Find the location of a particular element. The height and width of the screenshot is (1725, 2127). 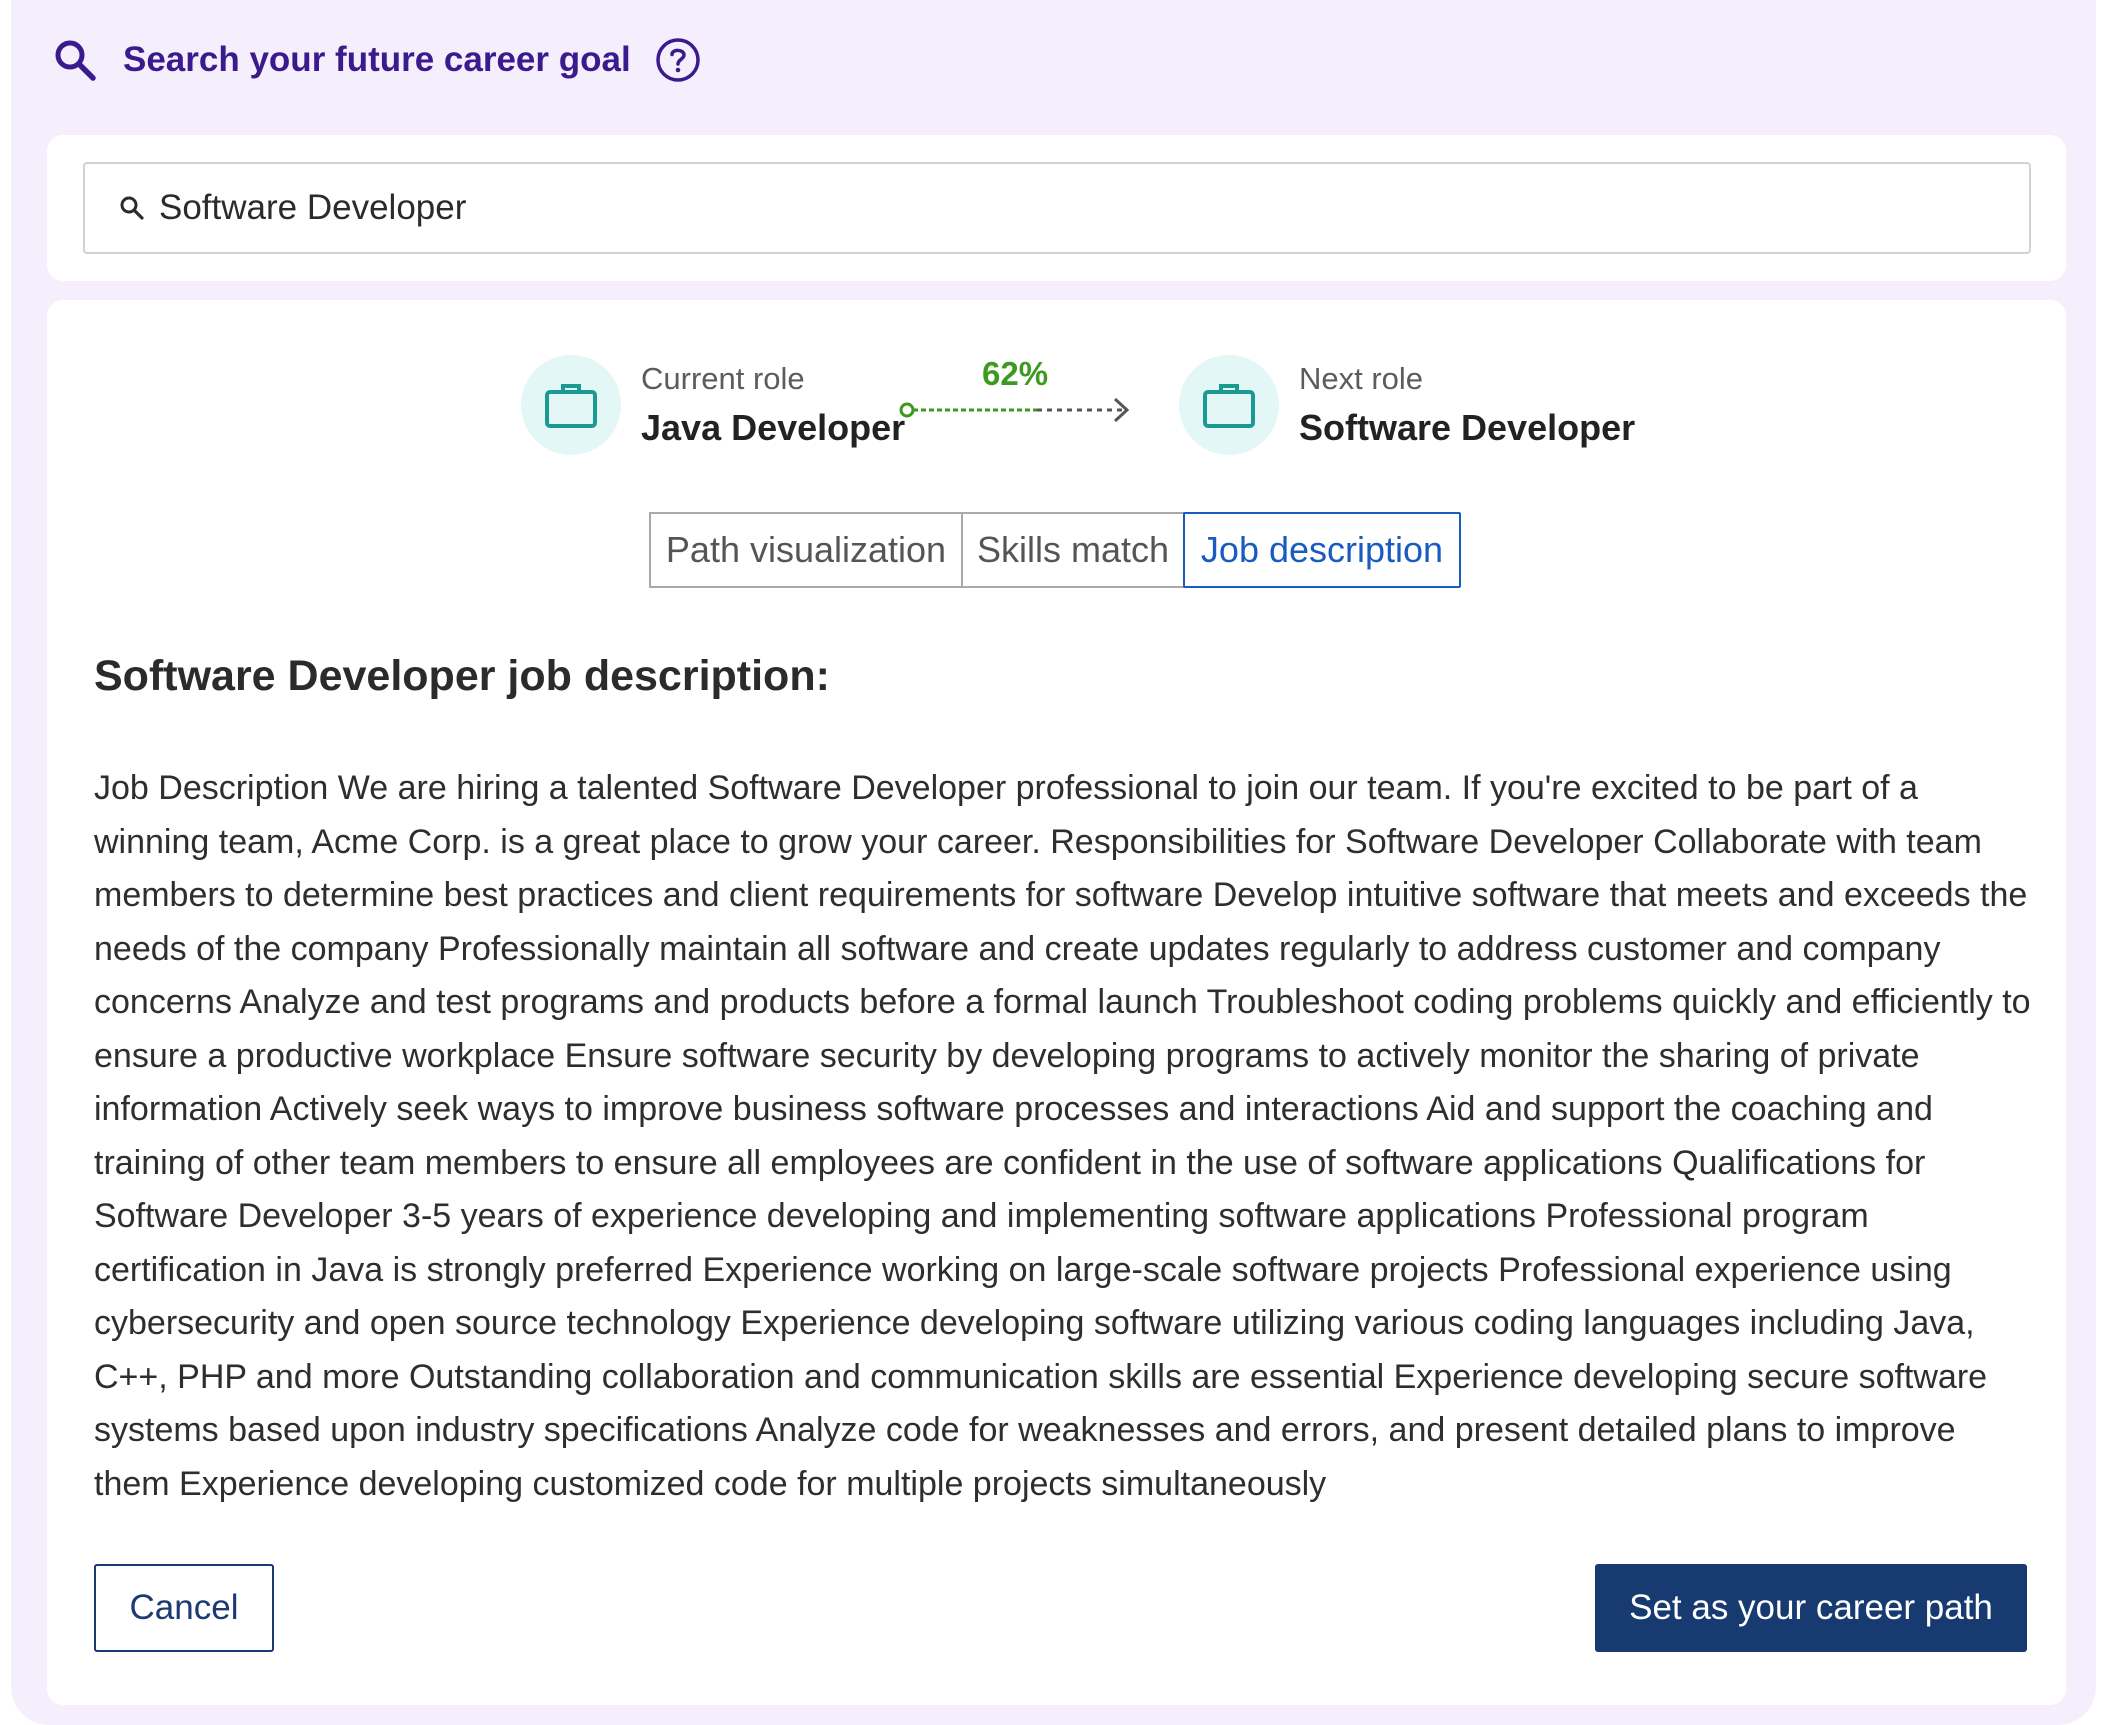

current-role-name: Java Developer is located at coordinates (773, 427).